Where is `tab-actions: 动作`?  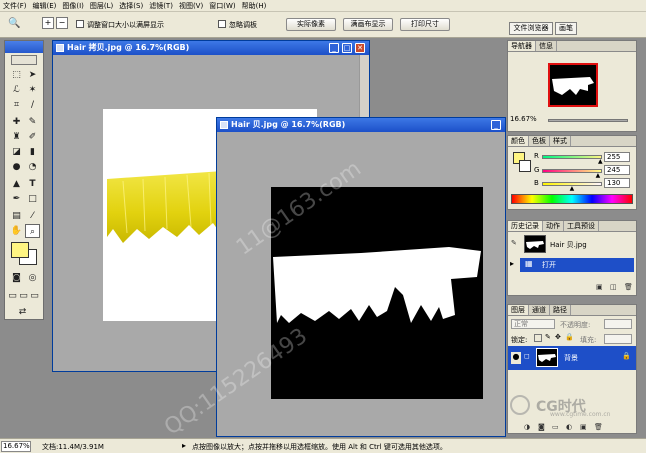
tab-actions: 动作 is located at coordinates (553, 226).